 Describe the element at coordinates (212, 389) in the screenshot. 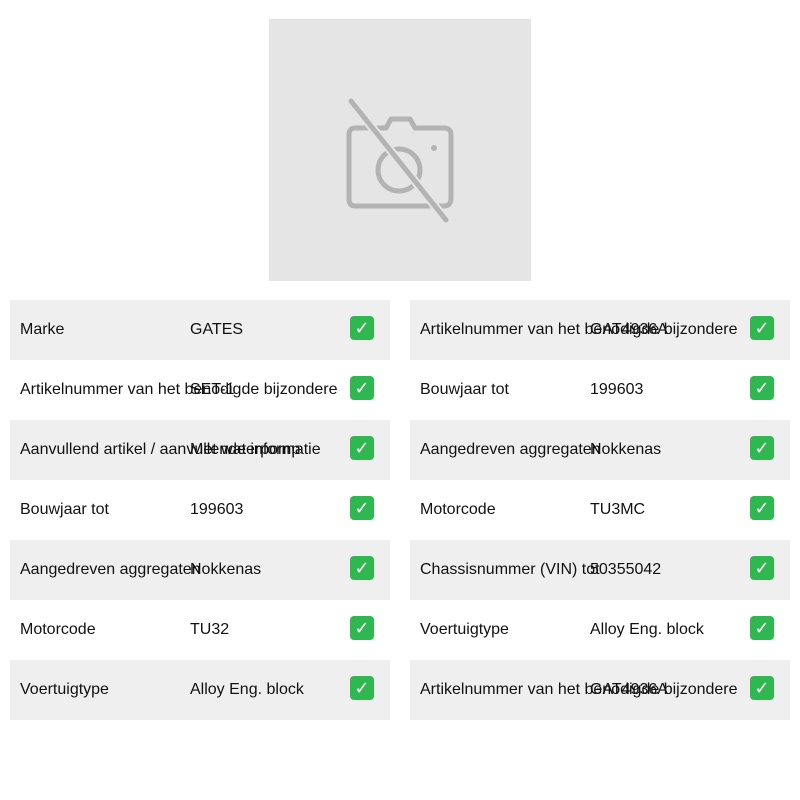

I see `spec-value: SET-1` at that location.